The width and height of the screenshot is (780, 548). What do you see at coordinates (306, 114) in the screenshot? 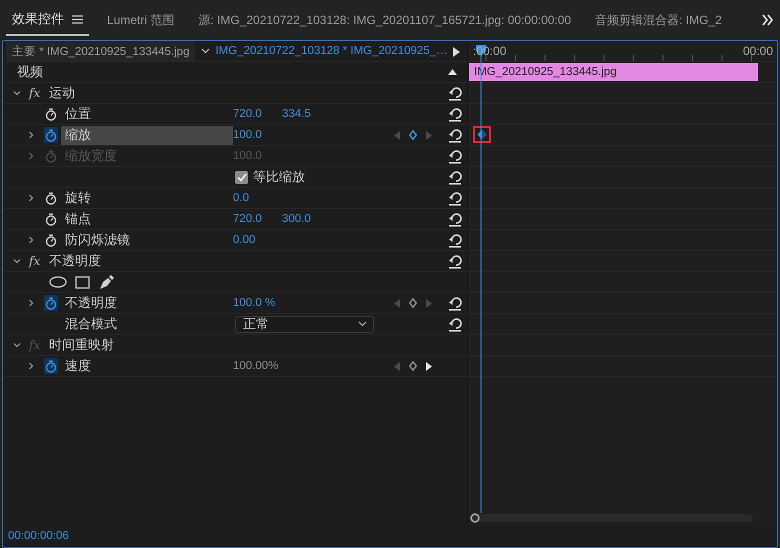
I see `property-value: 334.5` at bounding box center [306, 114].